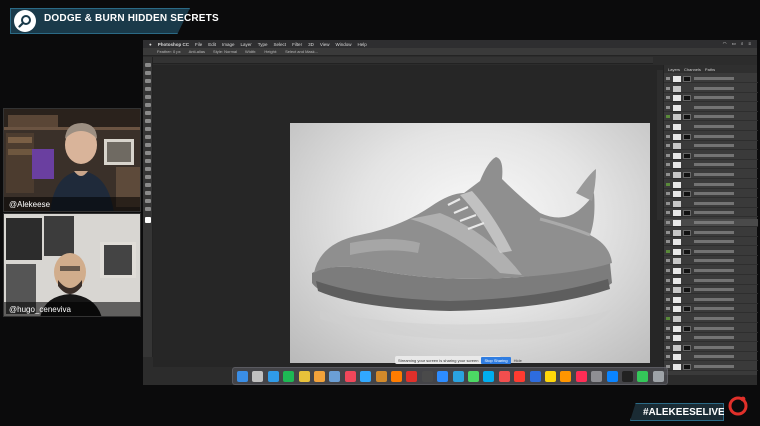  Describe the element at coordinates (148, 73) in the screenshot. I see `marquee-tool-icon` at that location.